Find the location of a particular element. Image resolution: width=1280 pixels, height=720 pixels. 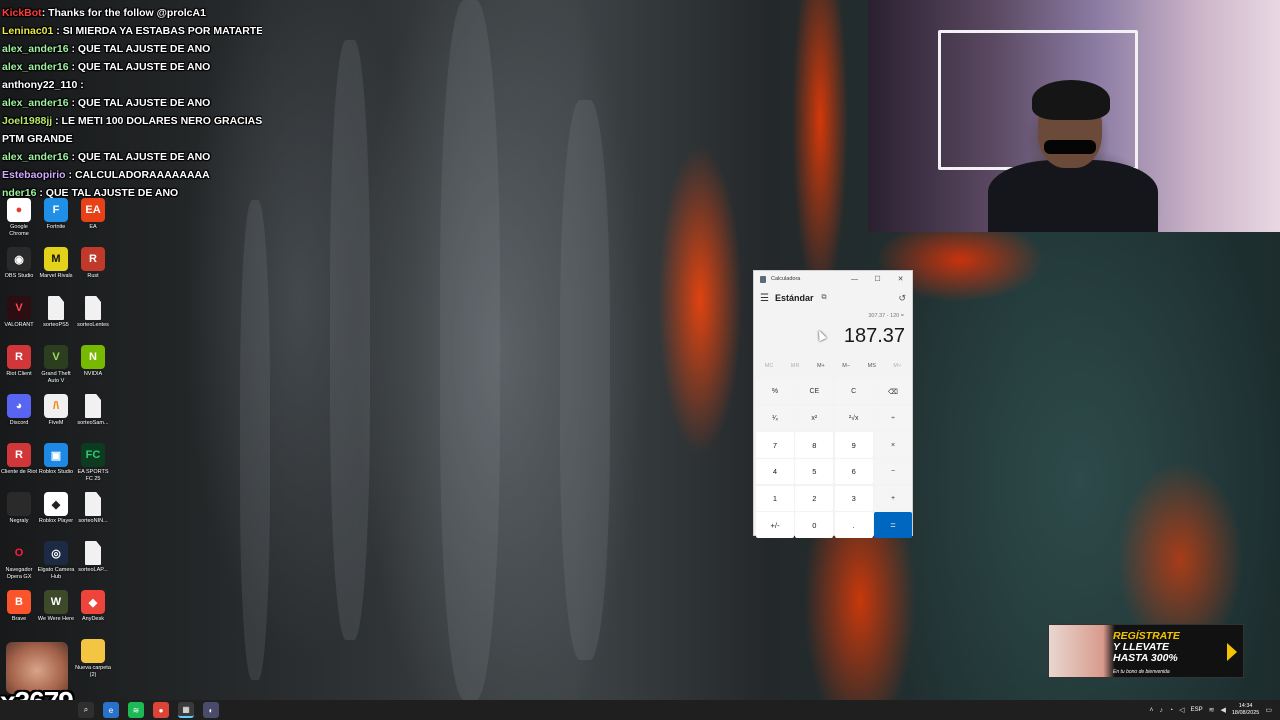

desktop-shortcut: V Grand Theft Auto V is located at coordinates (56, 367).